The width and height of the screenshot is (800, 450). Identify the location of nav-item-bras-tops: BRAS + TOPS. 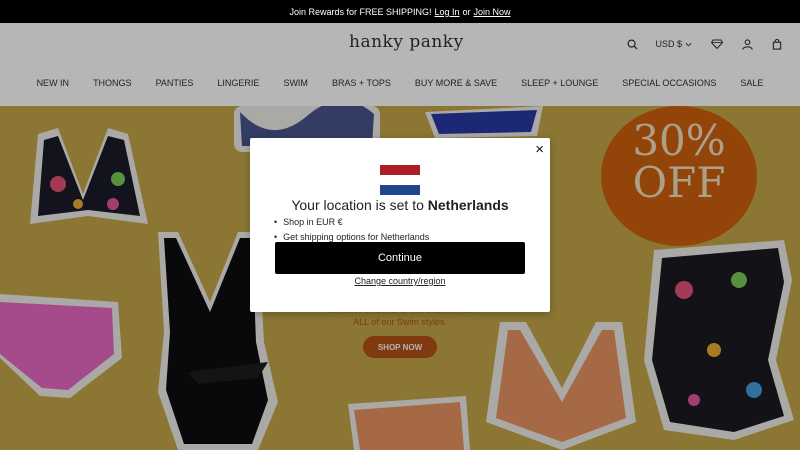
(361, 83).